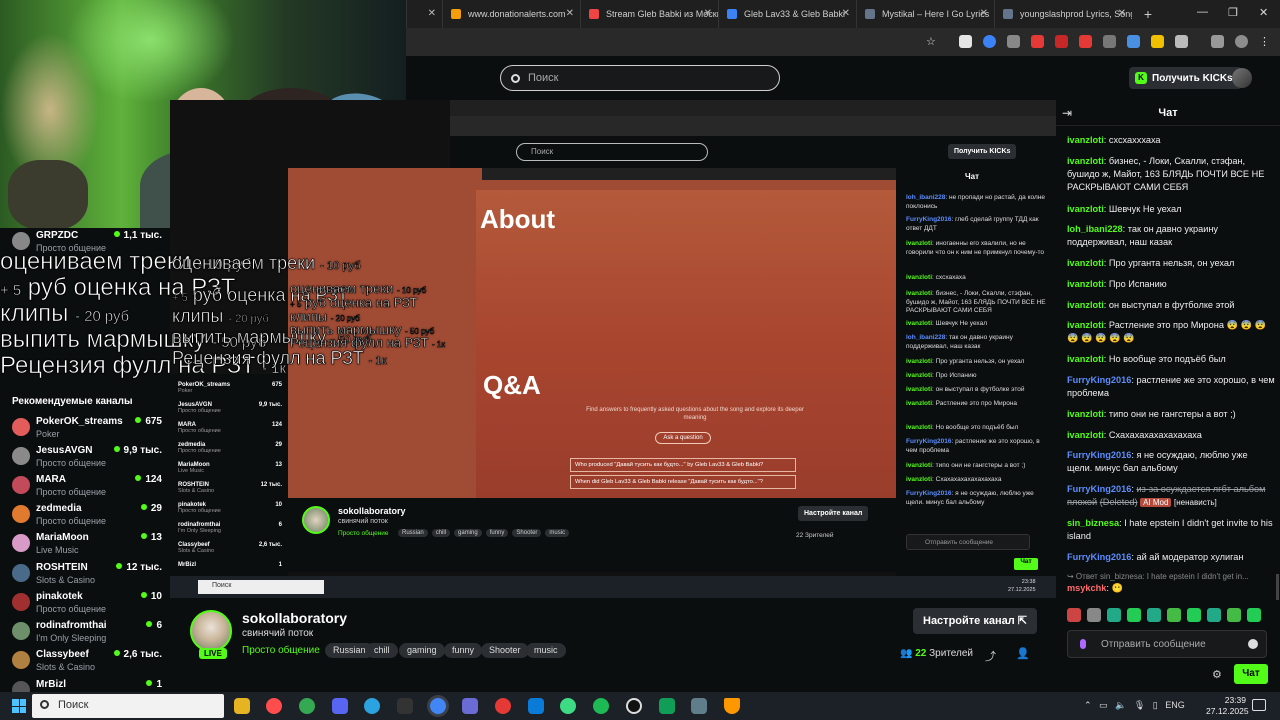 The height and width of the screenshot is (720, 1280). Describe the element at coordinates (1202, 12) in the screenshot. I see `minimize-button: —` at that location.